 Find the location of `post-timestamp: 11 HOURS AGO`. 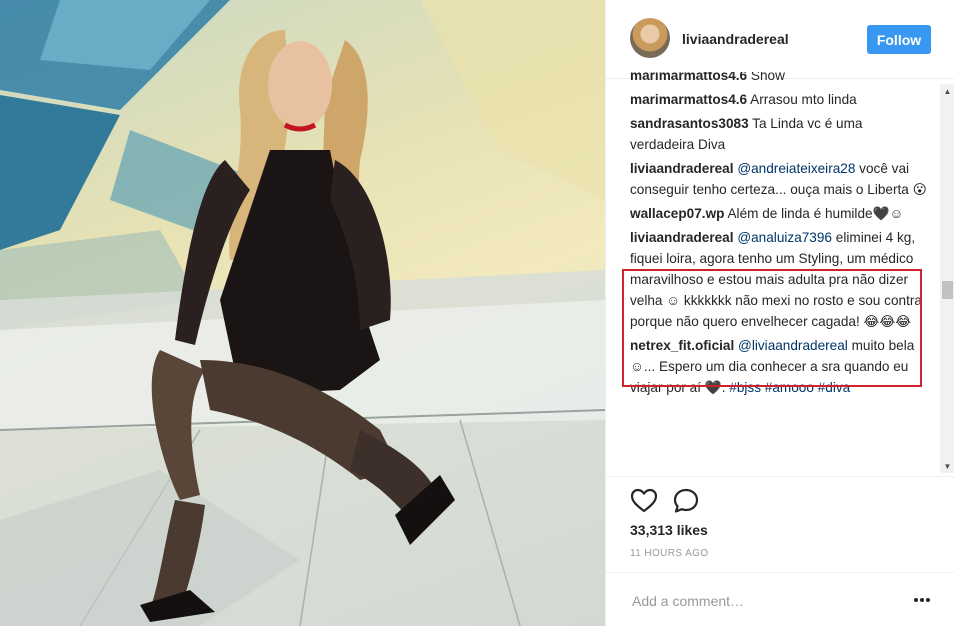

post-timestamp: 11 HOURS AGO is located at coordinates (669, 553).